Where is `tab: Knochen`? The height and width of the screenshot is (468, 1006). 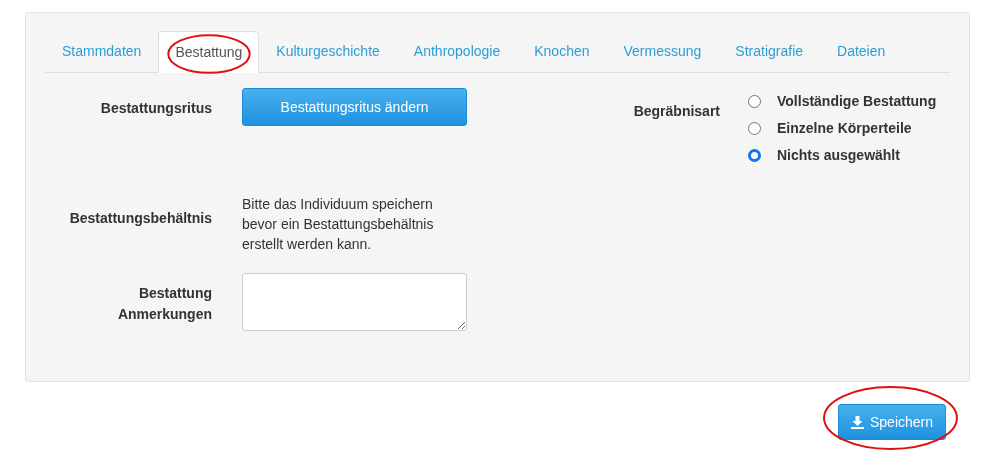 tab: Knochen is located at coordinates (562, 51).